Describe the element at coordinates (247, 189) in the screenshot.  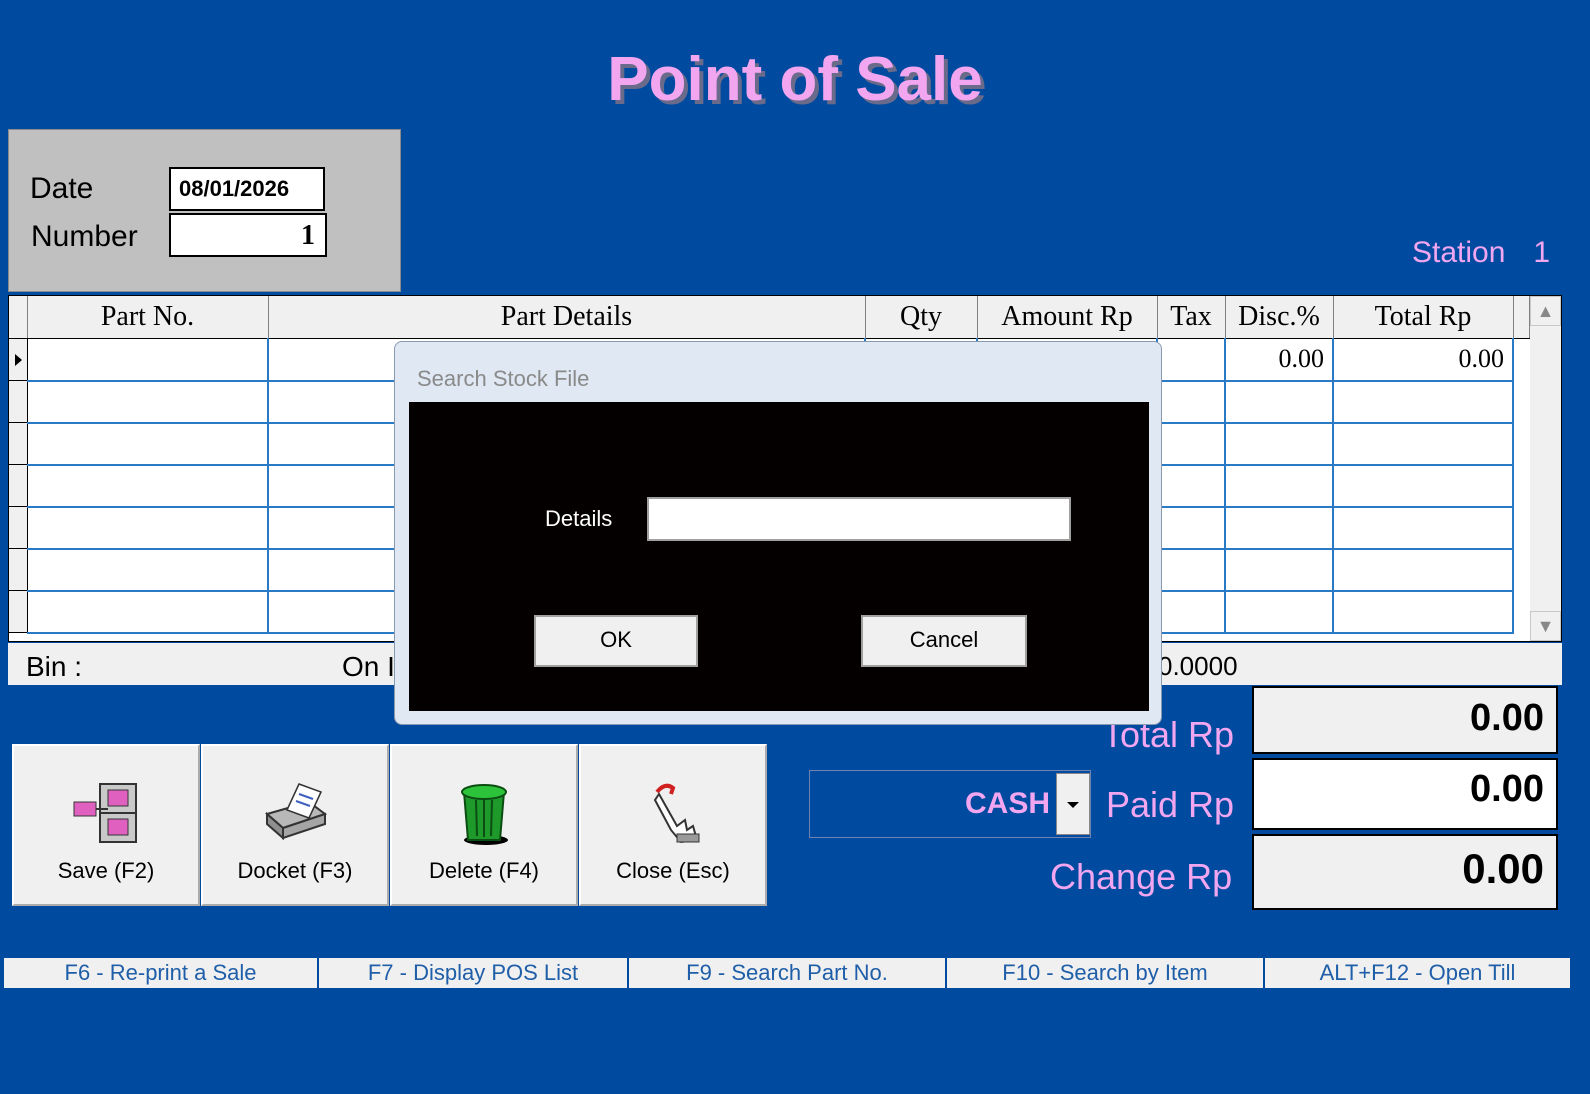
I see `date-field: 08/01/2026` at that location.